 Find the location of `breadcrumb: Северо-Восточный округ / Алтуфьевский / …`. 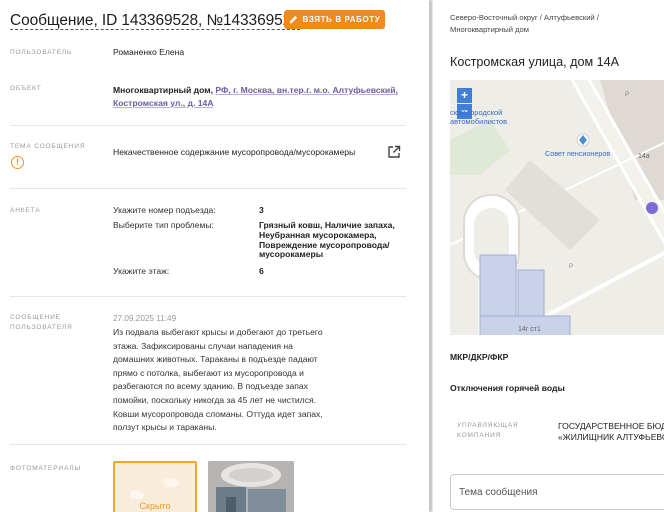

breadcrumb: Северо-Восточный округ / Алтуфьевский / … is located at coordinates (524, 23).